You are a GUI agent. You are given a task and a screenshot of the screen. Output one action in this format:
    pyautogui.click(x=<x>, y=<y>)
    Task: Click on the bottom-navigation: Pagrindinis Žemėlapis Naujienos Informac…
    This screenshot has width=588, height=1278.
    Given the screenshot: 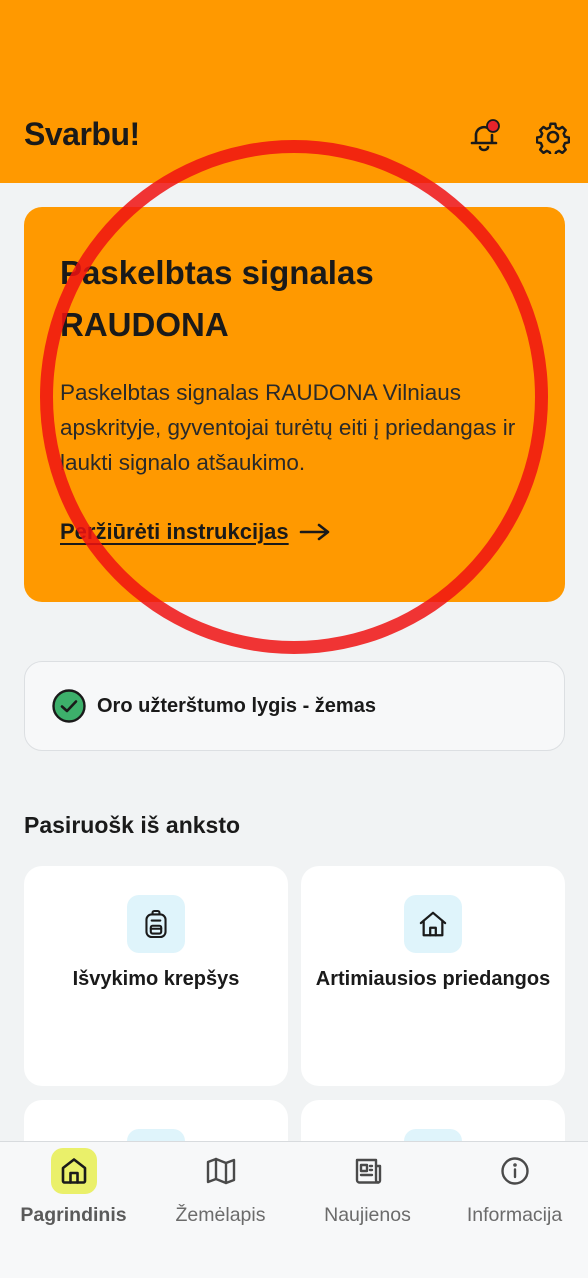 What is the action you would take?
    pyautogui.click(x=294, y=1209)
    